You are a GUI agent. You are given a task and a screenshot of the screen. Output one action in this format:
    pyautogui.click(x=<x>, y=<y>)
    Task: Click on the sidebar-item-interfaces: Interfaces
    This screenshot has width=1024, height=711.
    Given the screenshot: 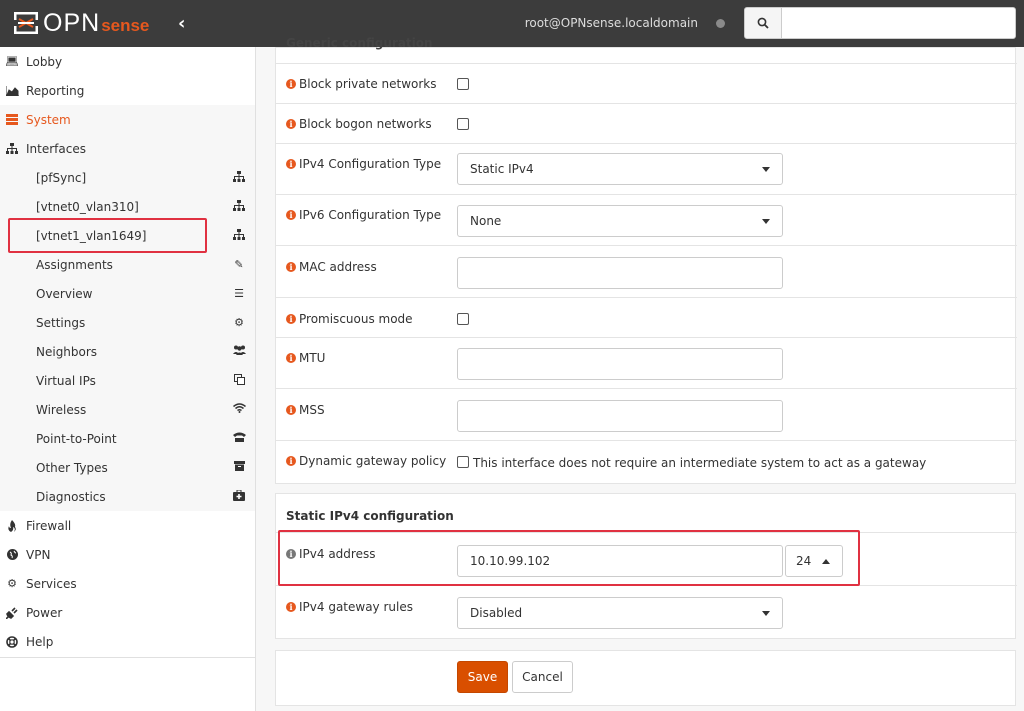 What is the action you would take?
    pyautogui.click(x=127, y=148)
    